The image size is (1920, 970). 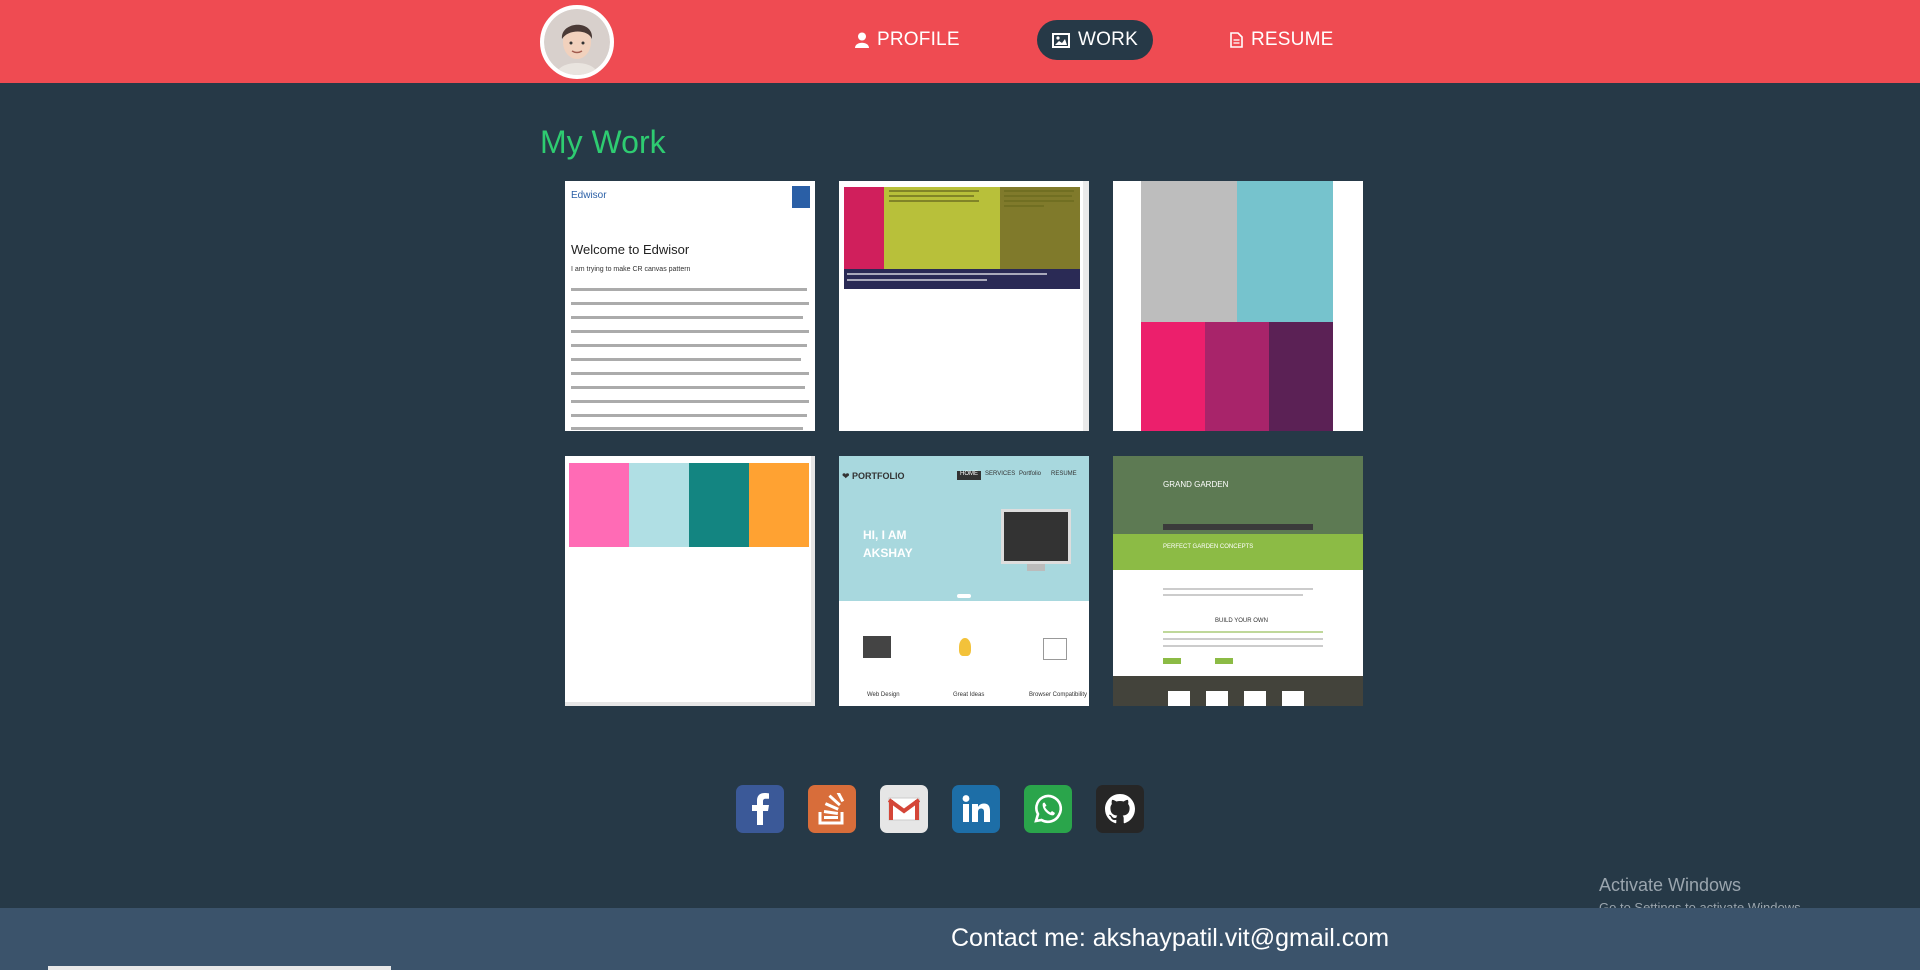 What do you see at coordinates (1292, 39) in the screenshot?
I see `nav-resume-label: RESUME` at bounding box center [1292, 39].